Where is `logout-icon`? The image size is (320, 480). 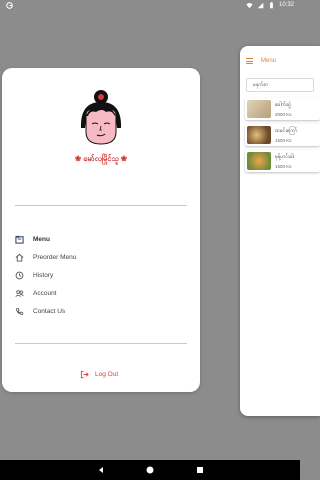 logout-icon is located at coordinates (84, 374).